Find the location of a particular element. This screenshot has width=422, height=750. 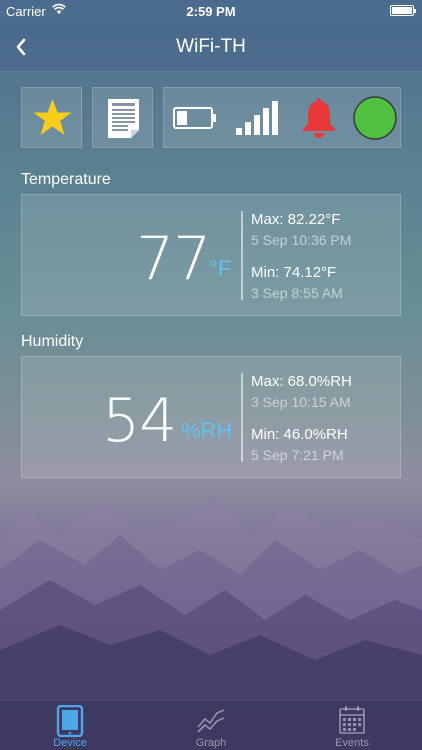

temperature-value: 77 is located at coordinates (173, 259).